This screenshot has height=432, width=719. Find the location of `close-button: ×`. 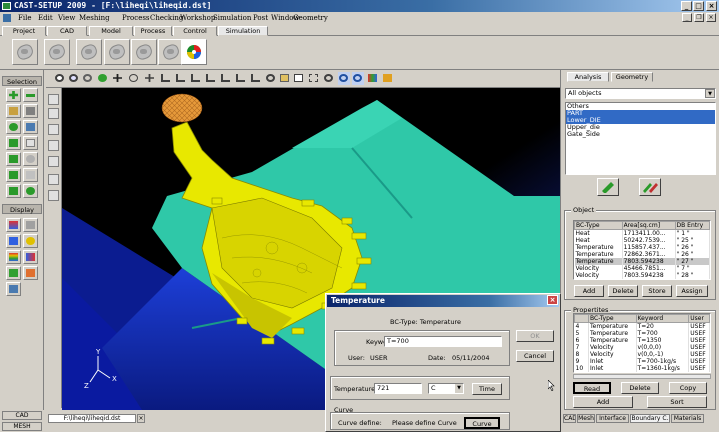

close-button: × is located at coordinates (711, 6).